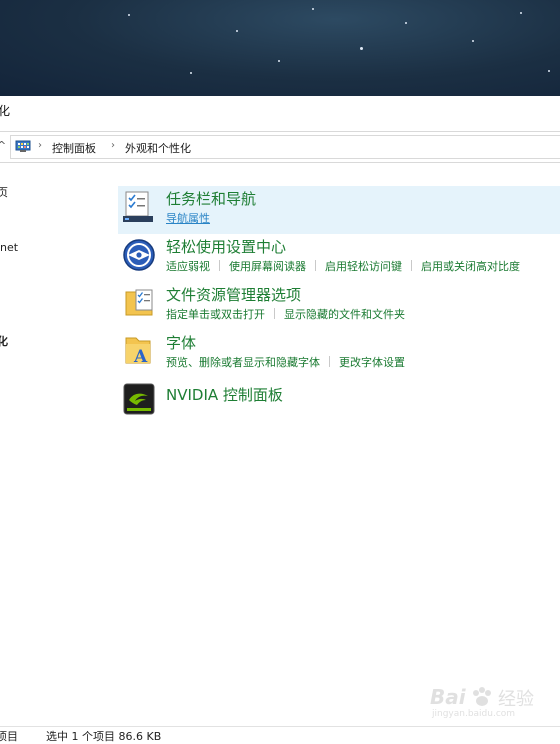  Describe the element at coordinates (470, 266) in the screenshot. I see `link-high-contrast: 启用或关闭高对比度` at that location.